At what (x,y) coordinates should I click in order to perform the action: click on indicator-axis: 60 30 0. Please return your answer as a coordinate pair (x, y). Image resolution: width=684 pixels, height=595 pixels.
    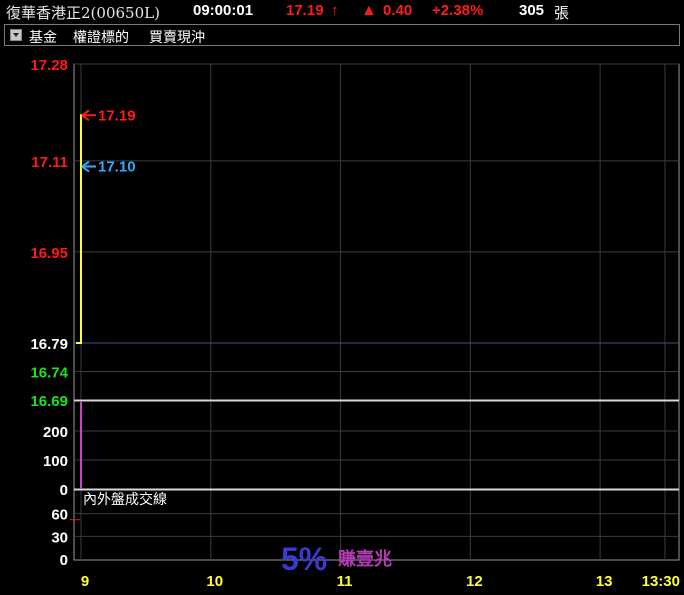
    Looking at the image, I should click on (59, 538).